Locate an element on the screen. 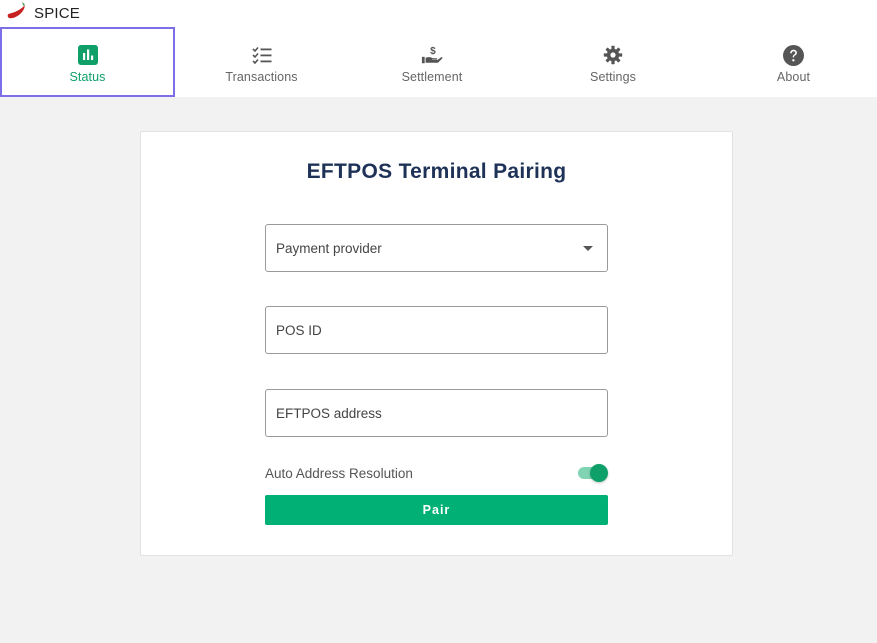  bar-chart-icon is located at coordinates (88, 55).